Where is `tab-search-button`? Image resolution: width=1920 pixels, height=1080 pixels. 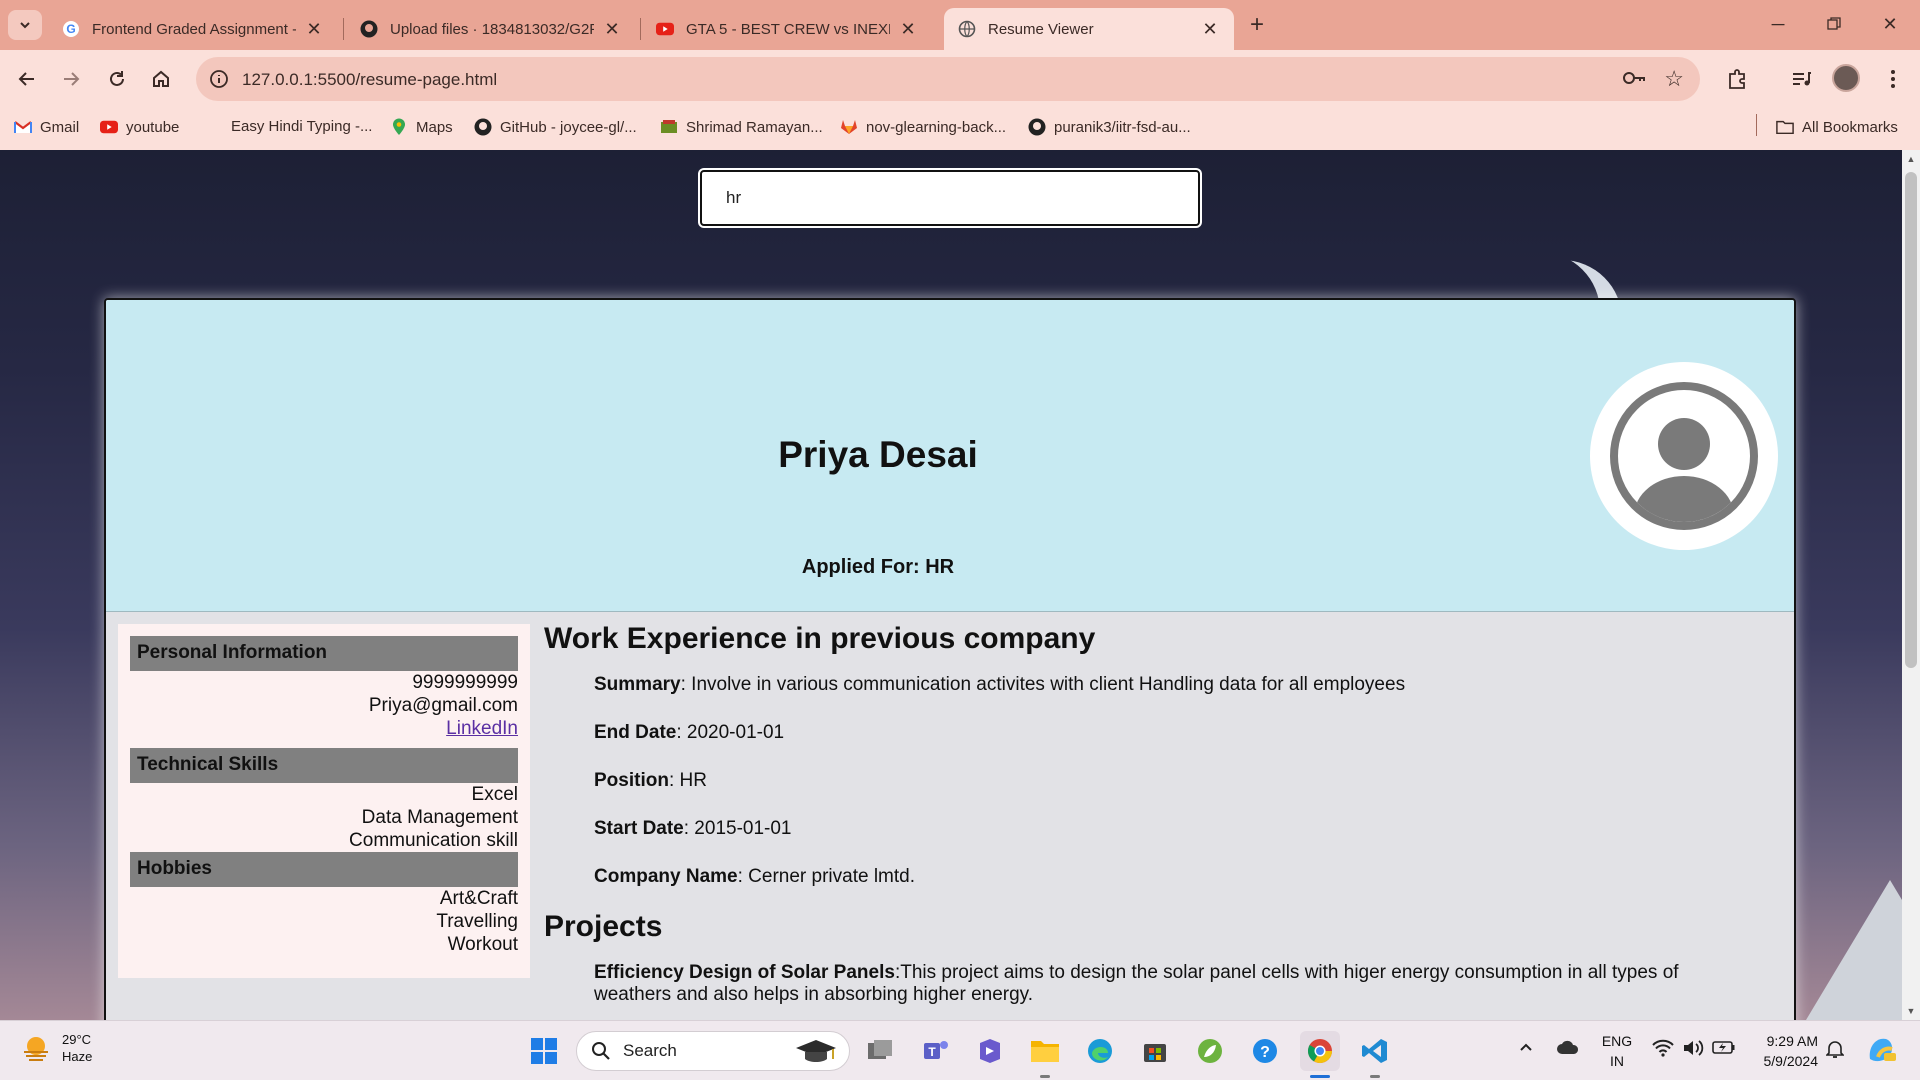 tab-search-button is located at coordinates (25, 25).